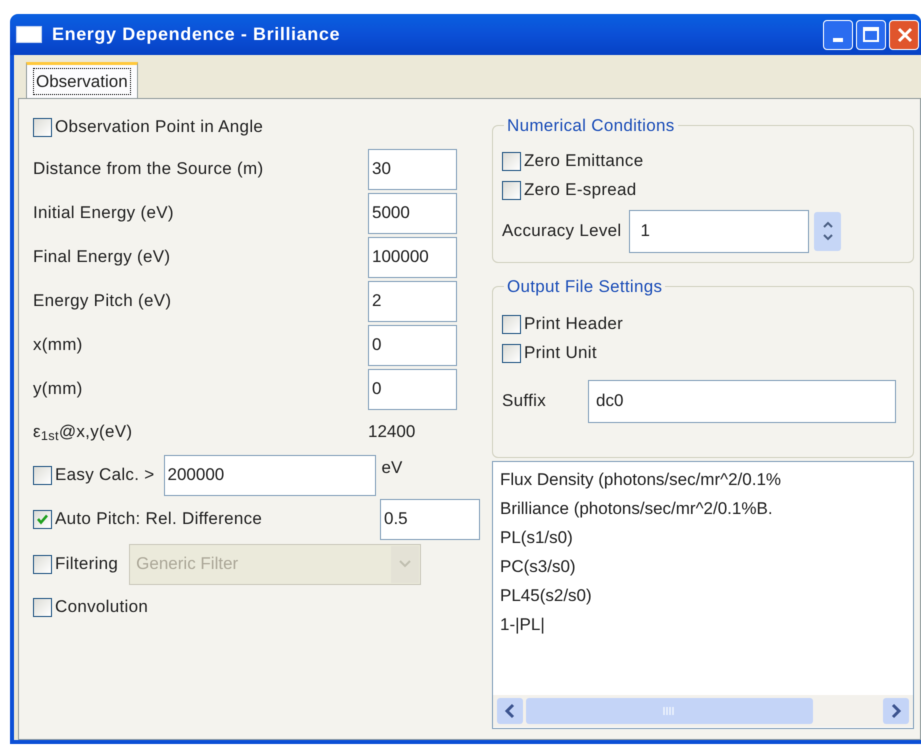  I want to click on field-label: x(mm), so click(58, 345).